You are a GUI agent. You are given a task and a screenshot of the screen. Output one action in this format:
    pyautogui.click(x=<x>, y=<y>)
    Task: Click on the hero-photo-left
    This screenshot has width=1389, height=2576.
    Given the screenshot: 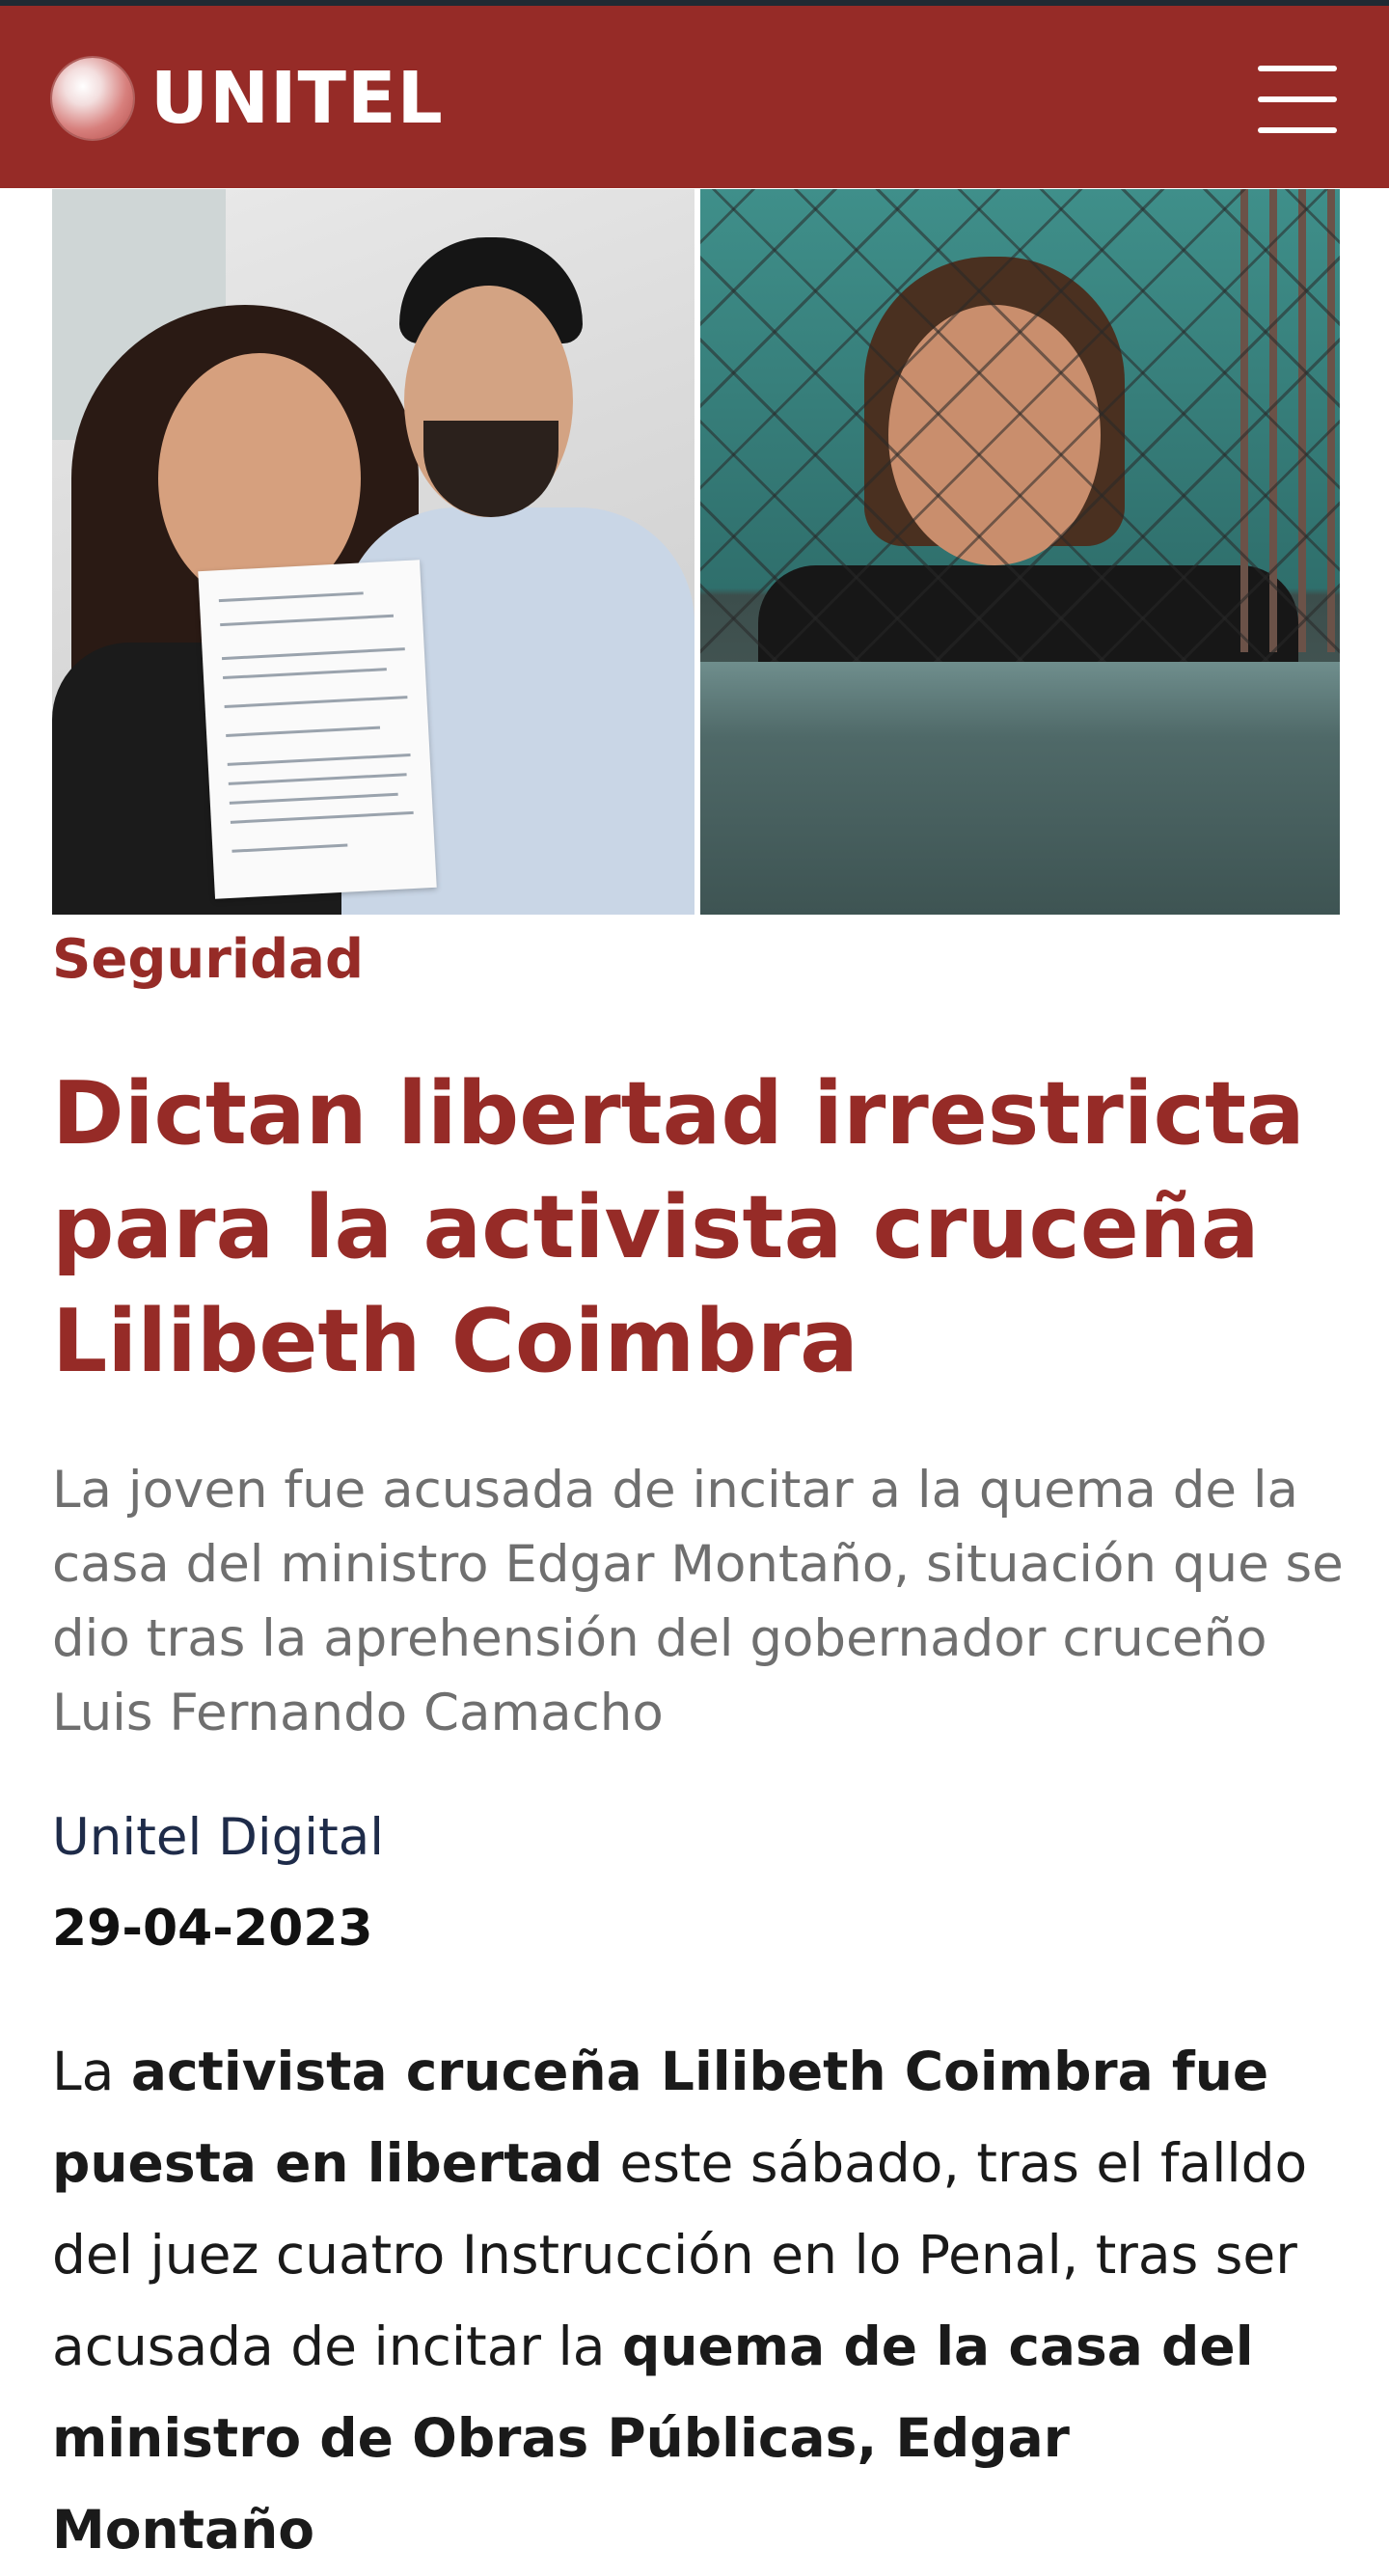 What is the action you would take?
    pyautogui.click(x=373, y=552)
    